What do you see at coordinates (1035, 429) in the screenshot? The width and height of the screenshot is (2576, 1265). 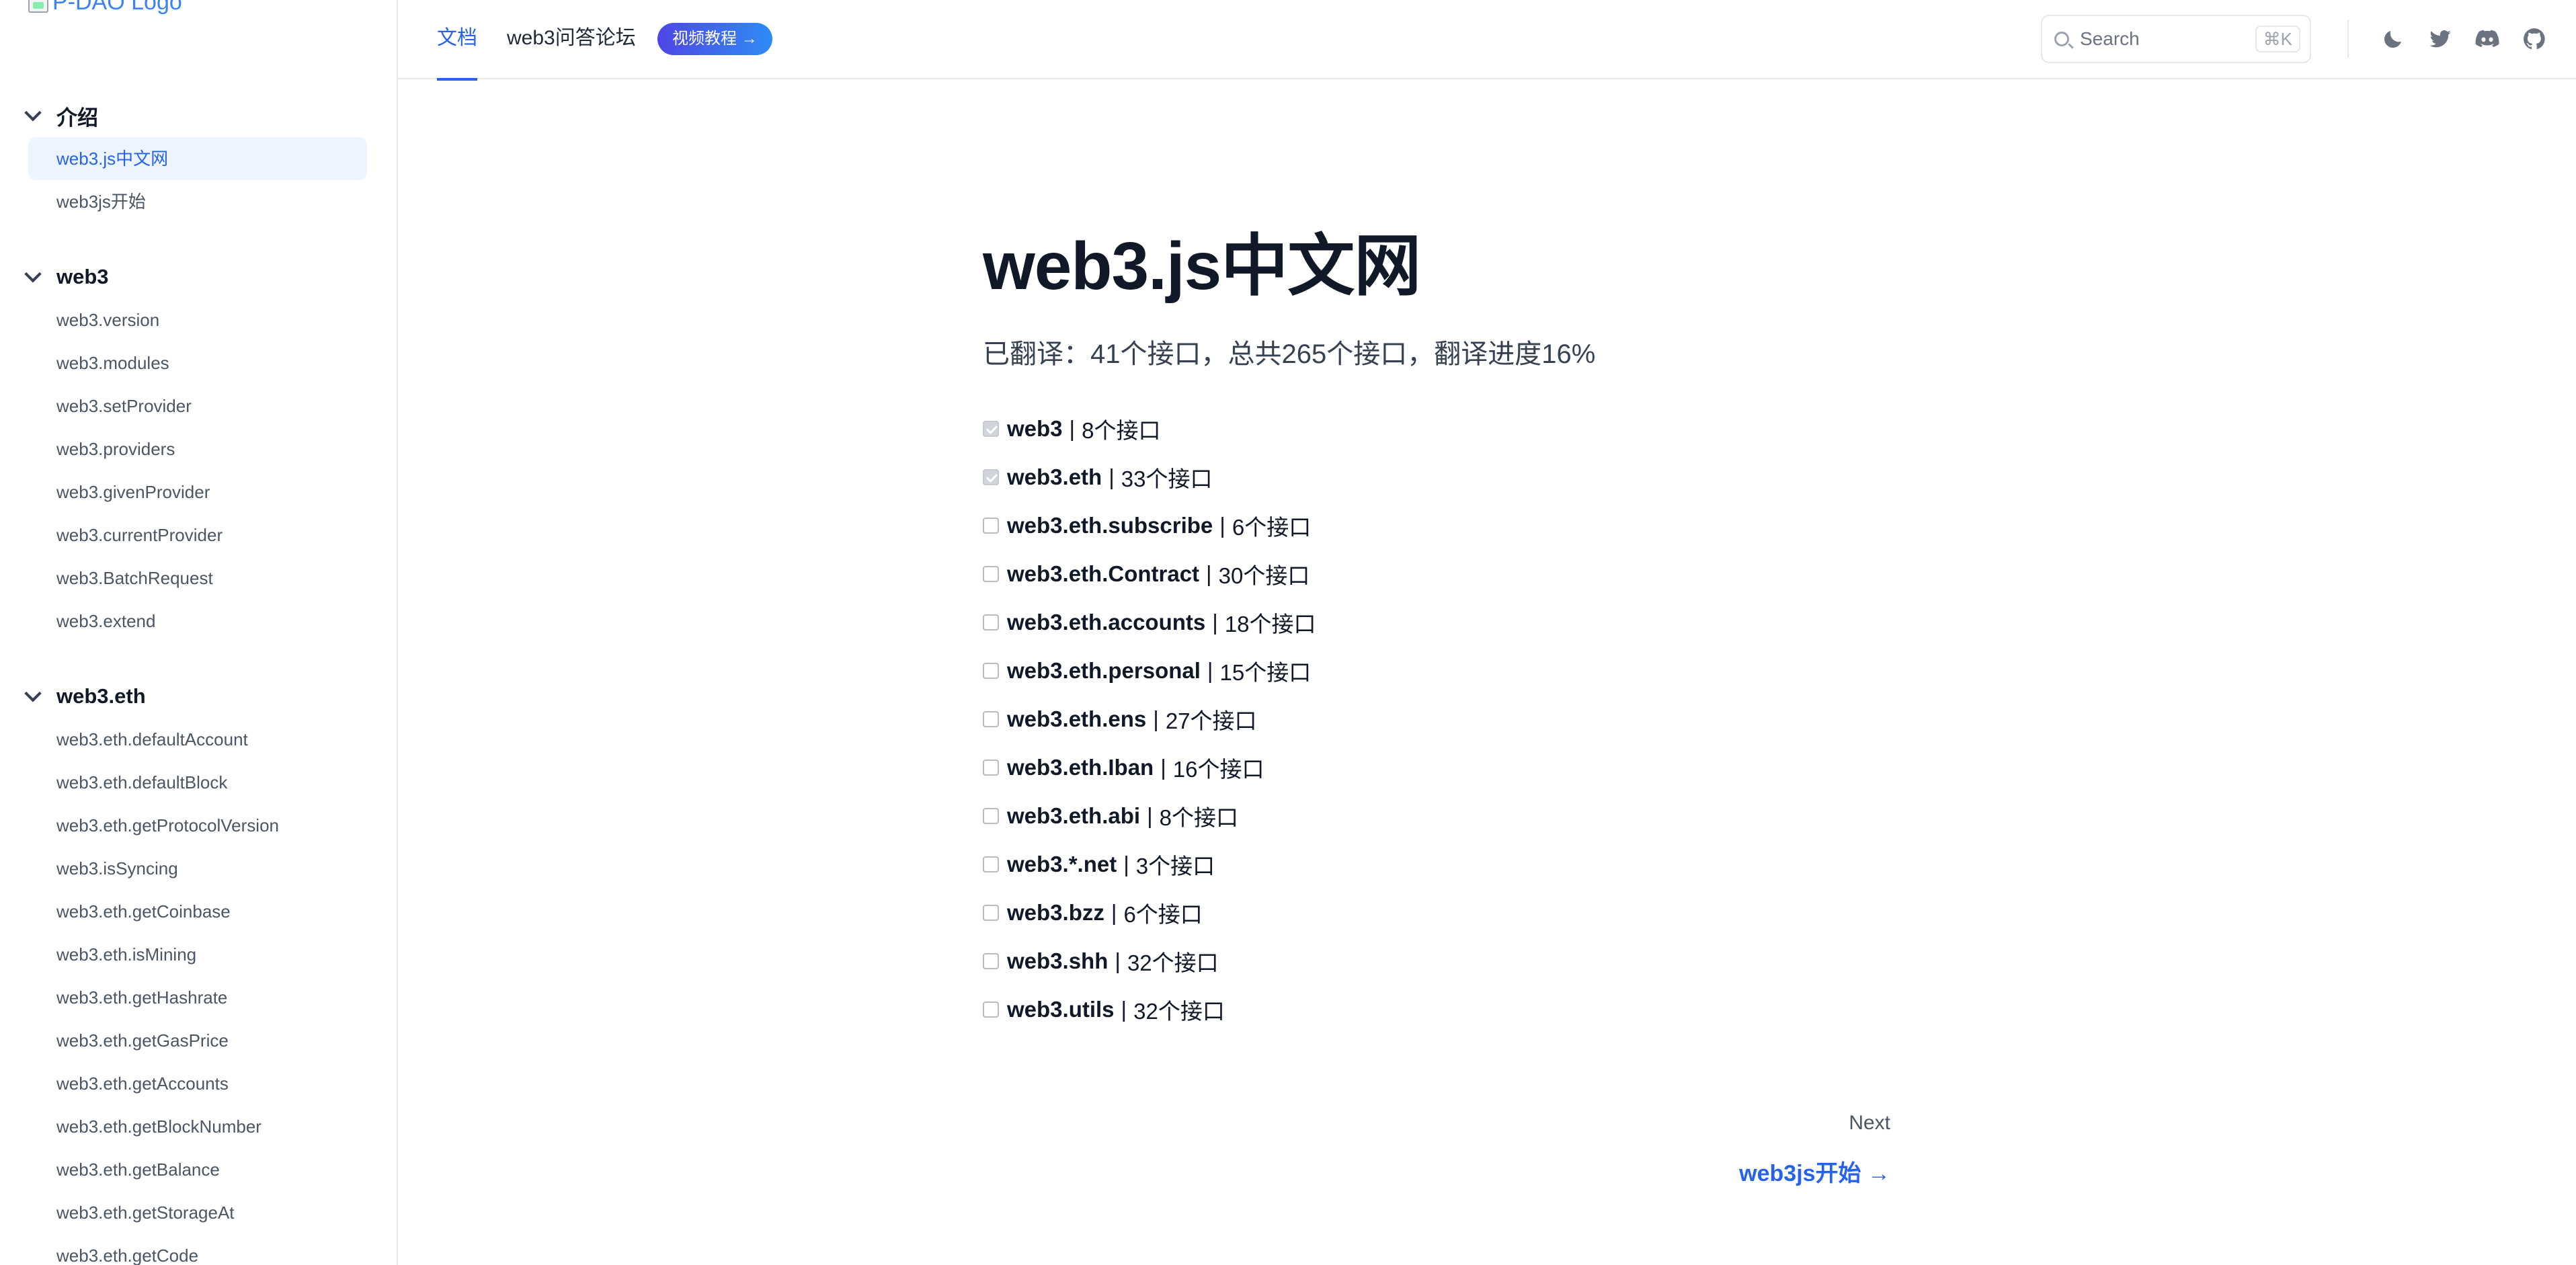 I see `module-name: web3` at bounding box center [1035, 429].